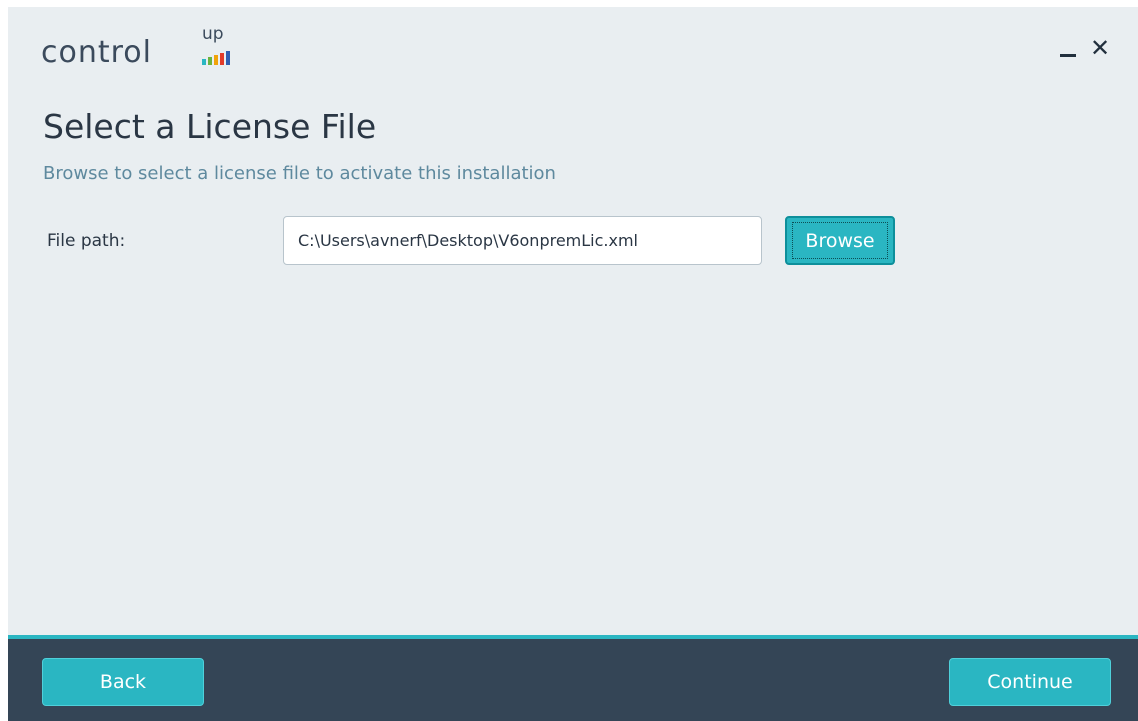 This screenshot has width=1138, height=721. I want to click on close-icon: ✕, so click(1100, 48).